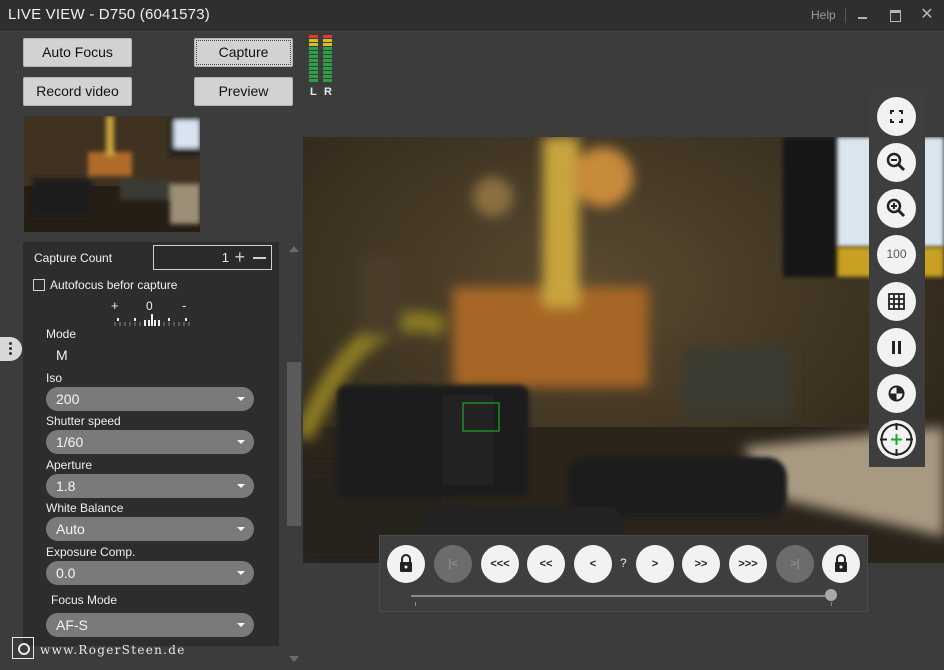 Image resolution: width=944 pixels, height=670 pixels. I want to click on exposure-scale, so click(152, 320).